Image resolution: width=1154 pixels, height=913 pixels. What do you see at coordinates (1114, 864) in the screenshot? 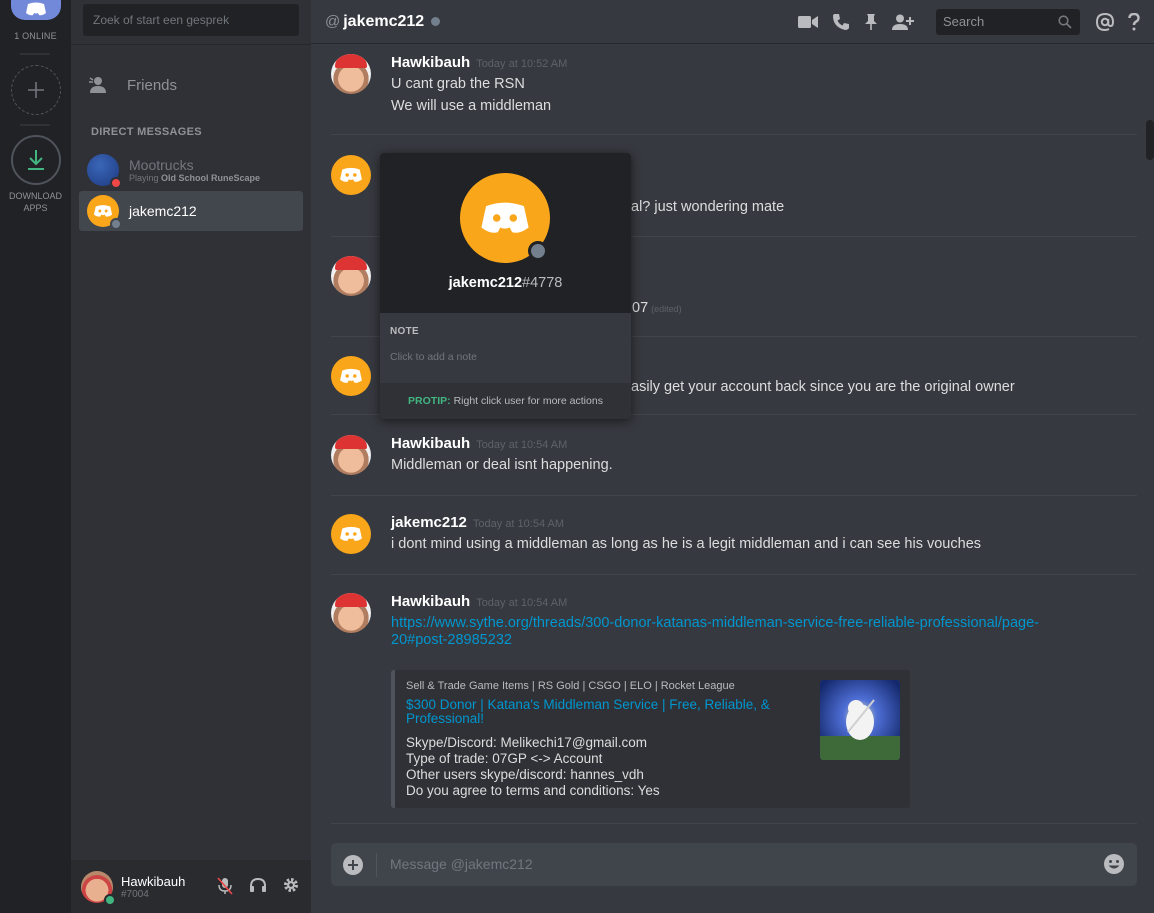
I see `emoji-picker-icon` at bounding box center [1114, 864].